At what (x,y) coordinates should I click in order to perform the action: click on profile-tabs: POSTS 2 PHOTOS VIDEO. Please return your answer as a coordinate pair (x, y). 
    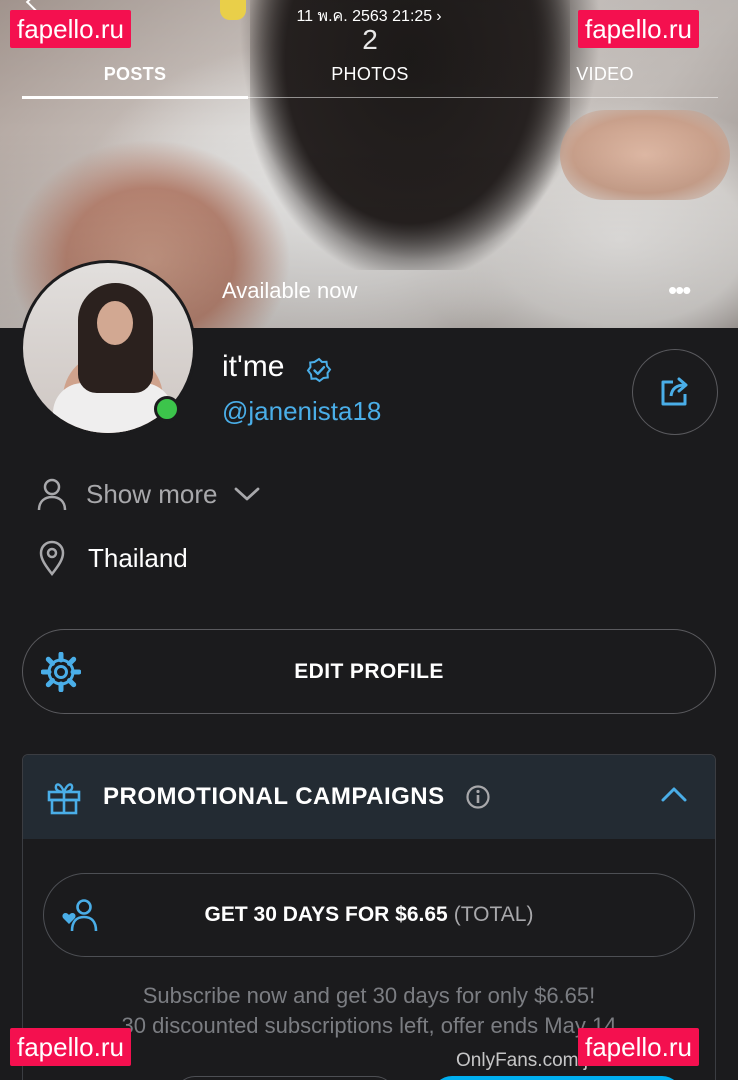
    Looking at the image, I should click on (370, 62).